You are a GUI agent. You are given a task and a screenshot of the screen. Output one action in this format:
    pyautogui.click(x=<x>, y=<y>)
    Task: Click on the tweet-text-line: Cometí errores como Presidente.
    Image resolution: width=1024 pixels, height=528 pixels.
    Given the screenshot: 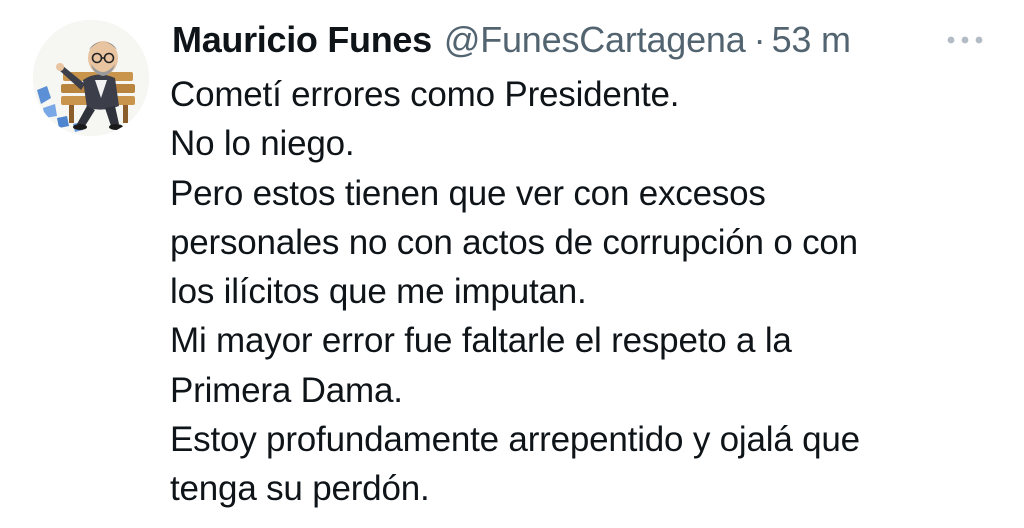 What is the action you would take?
    pyautogui.click(x=425, y=94)
    